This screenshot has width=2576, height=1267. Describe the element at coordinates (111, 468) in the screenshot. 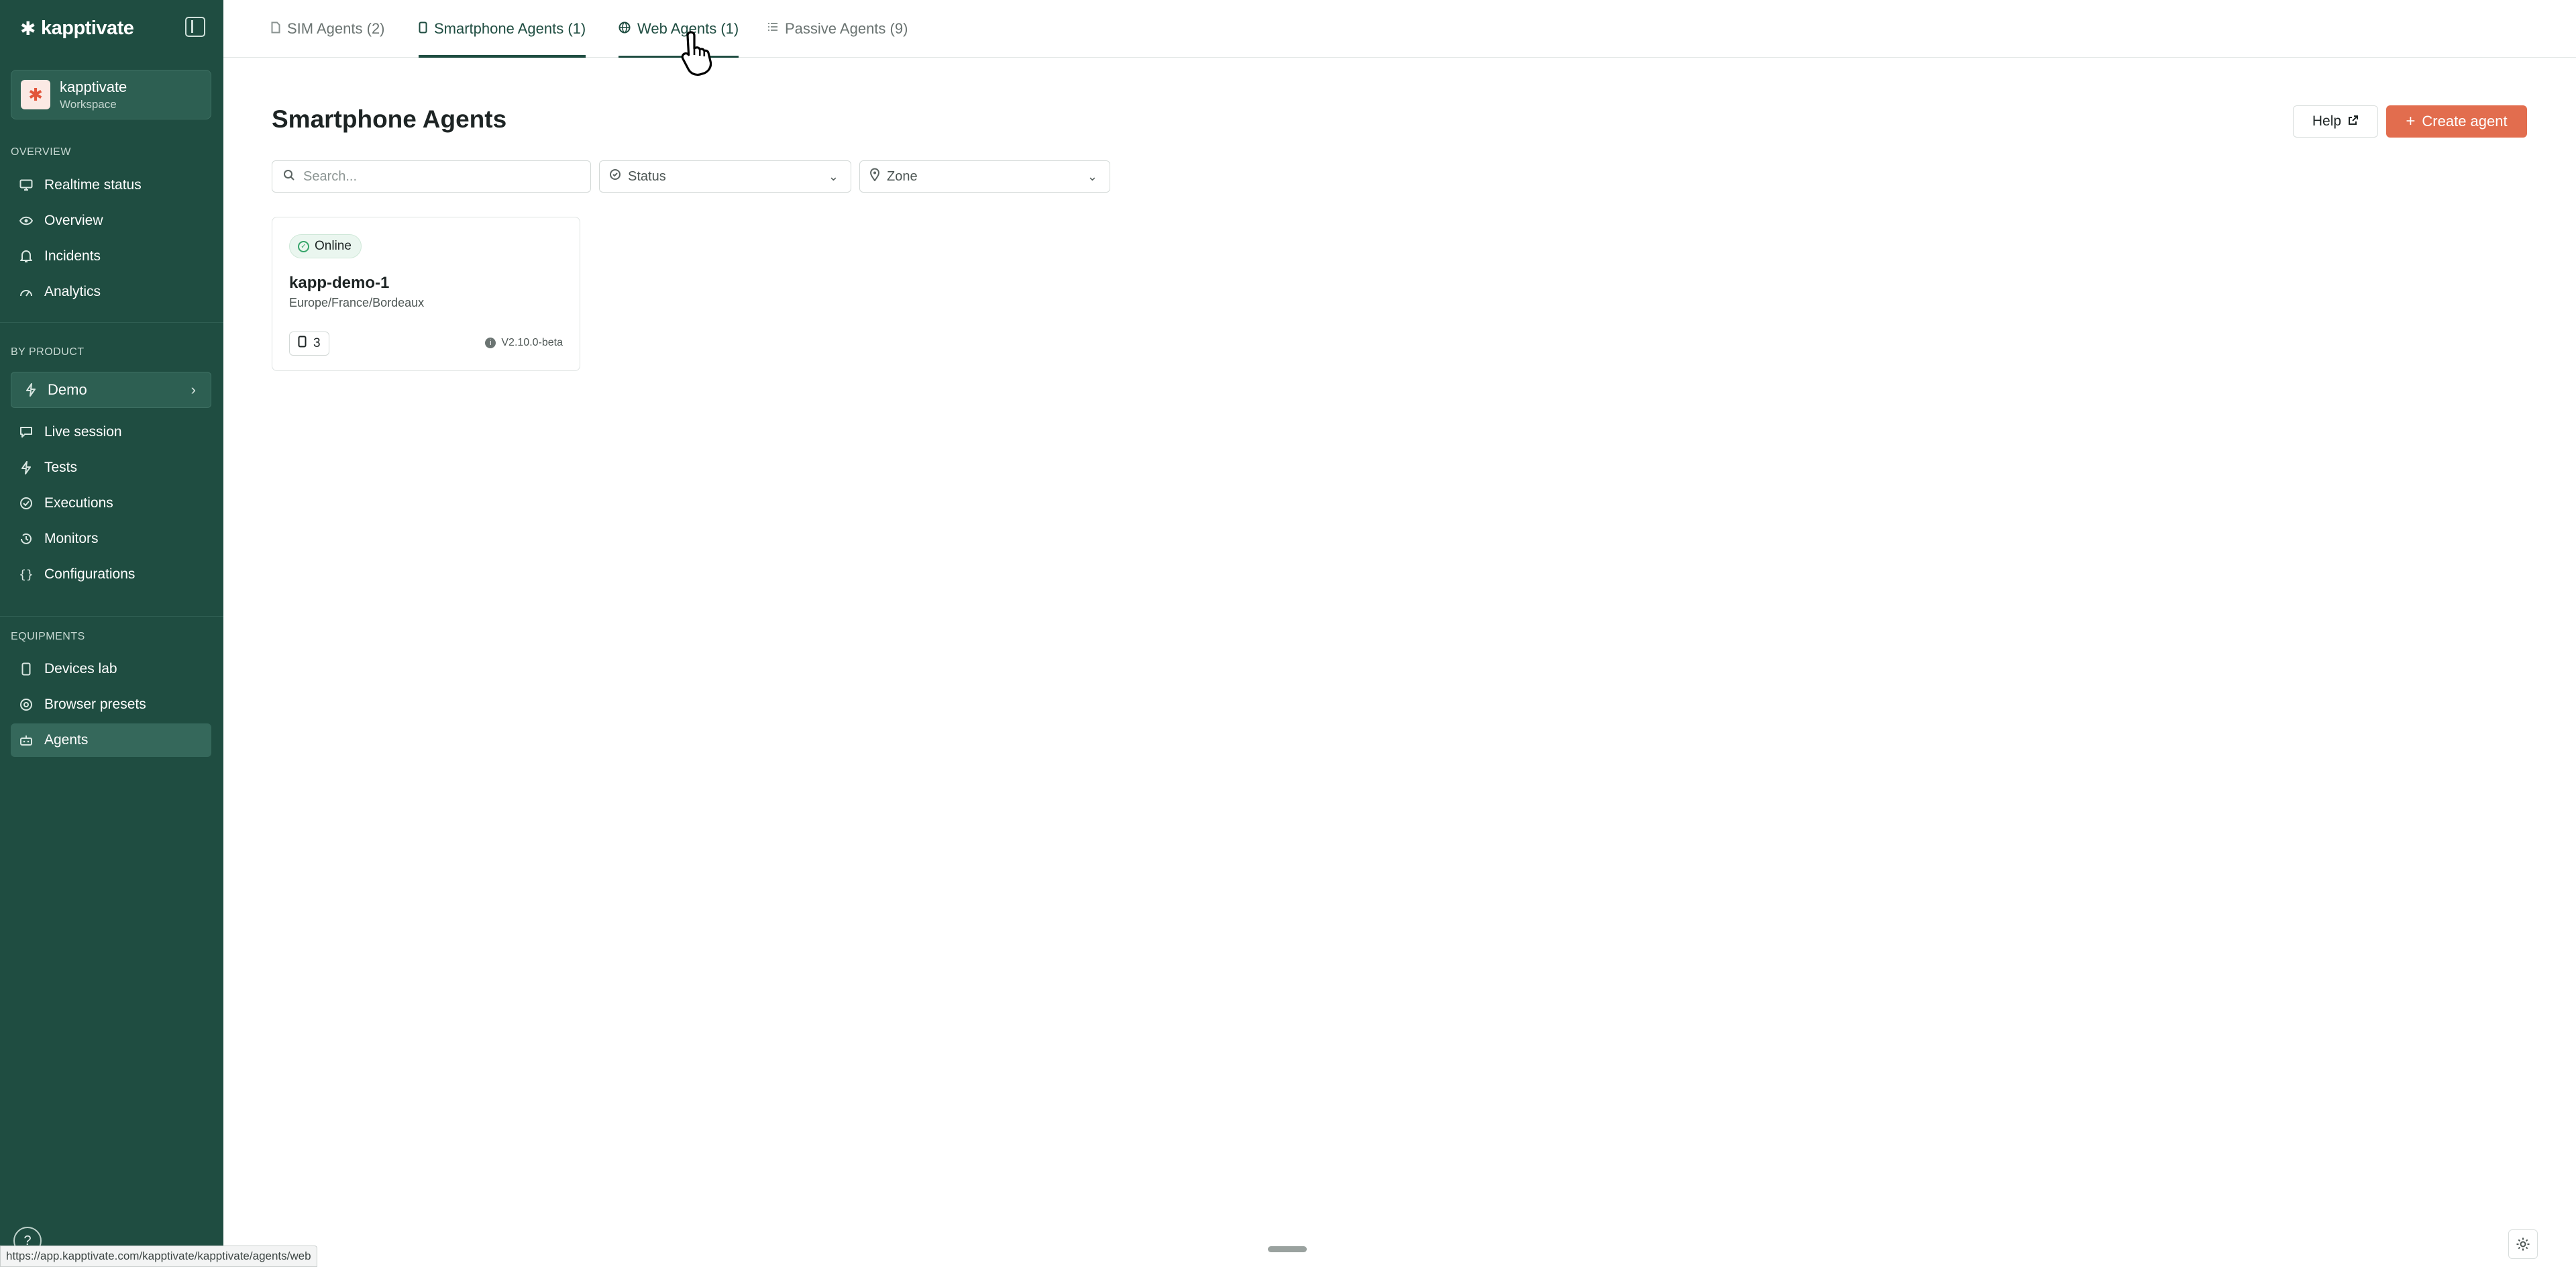

I see `sidebar-item-tests: Tests` at that location.